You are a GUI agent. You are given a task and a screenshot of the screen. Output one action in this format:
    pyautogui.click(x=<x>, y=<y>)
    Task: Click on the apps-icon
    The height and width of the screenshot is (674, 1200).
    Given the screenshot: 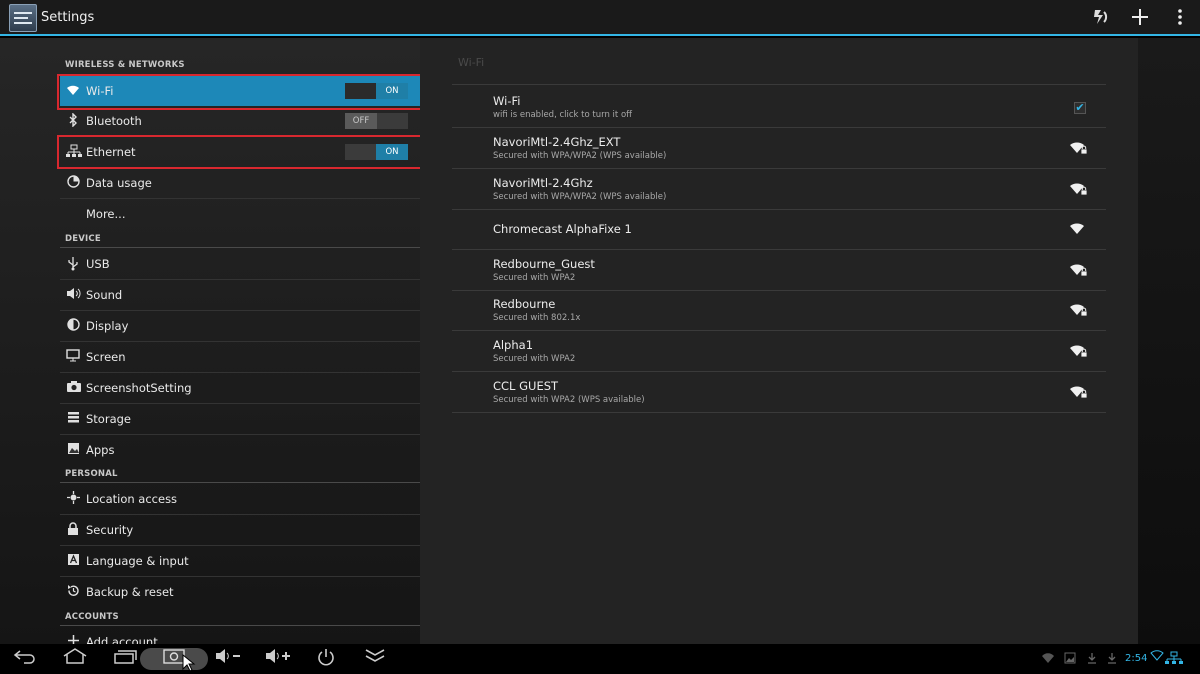 What is the action you would take?
    pyautogui.click(x=73, y=450)
    